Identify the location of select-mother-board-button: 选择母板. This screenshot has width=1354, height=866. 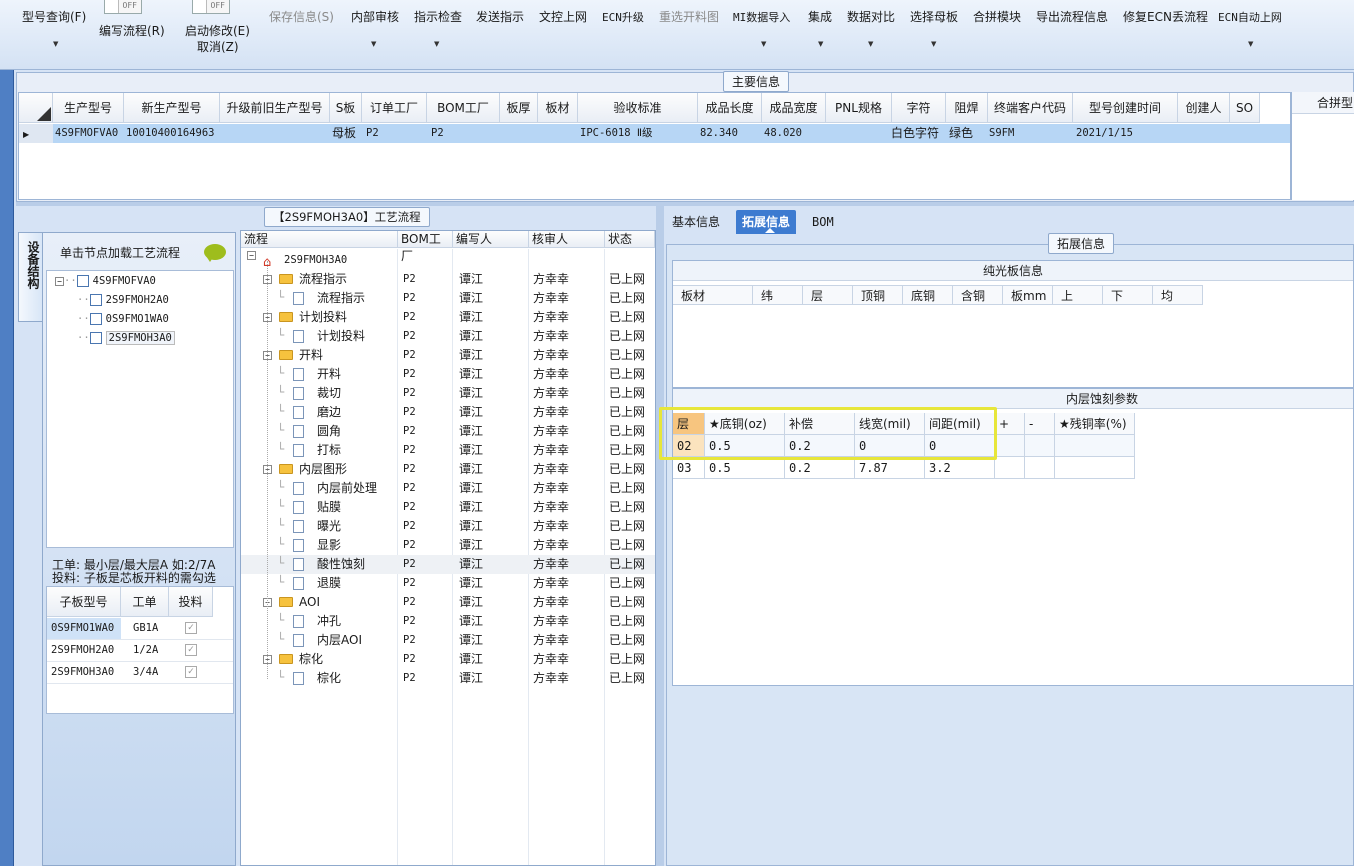
(934, 16).